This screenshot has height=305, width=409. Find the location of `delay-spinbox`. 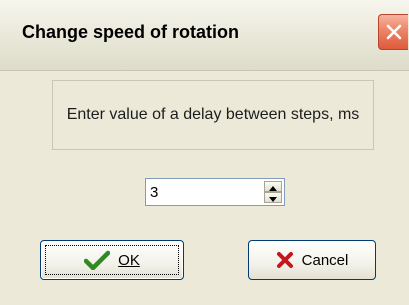

delay-spinbox is located at coordinates (215, 192).